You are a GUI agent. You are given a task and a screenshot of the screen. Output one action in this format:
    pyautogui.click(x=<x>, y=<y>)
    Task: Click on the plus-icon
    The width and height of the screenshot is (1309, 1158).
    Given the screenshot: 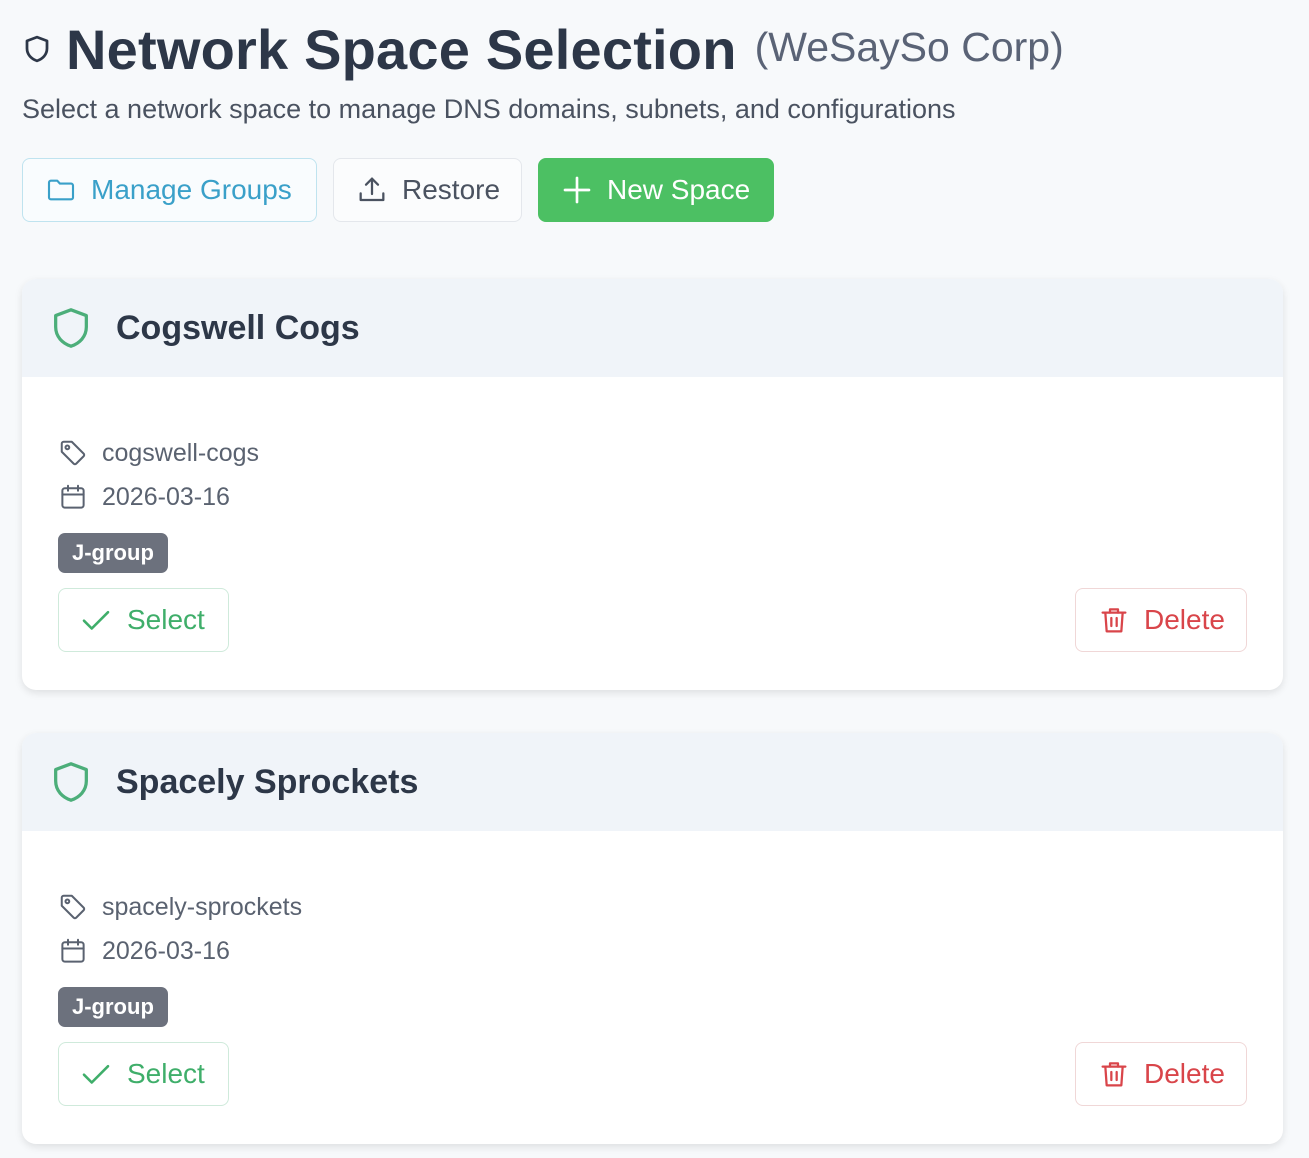 What is the action you would take?
    pyautogui.click(x=577, y=190)
    